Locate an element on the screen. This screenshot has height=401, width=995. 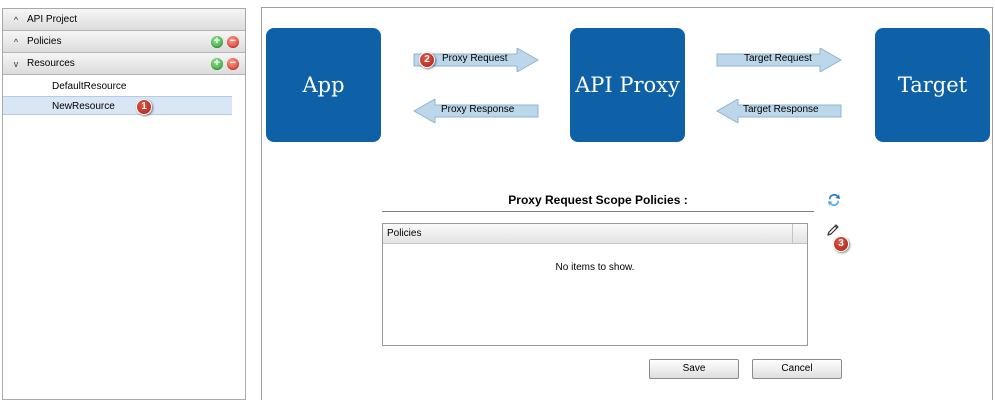
tree-item-new-resource: NewResource 1 is located at coordinates (117, 105).